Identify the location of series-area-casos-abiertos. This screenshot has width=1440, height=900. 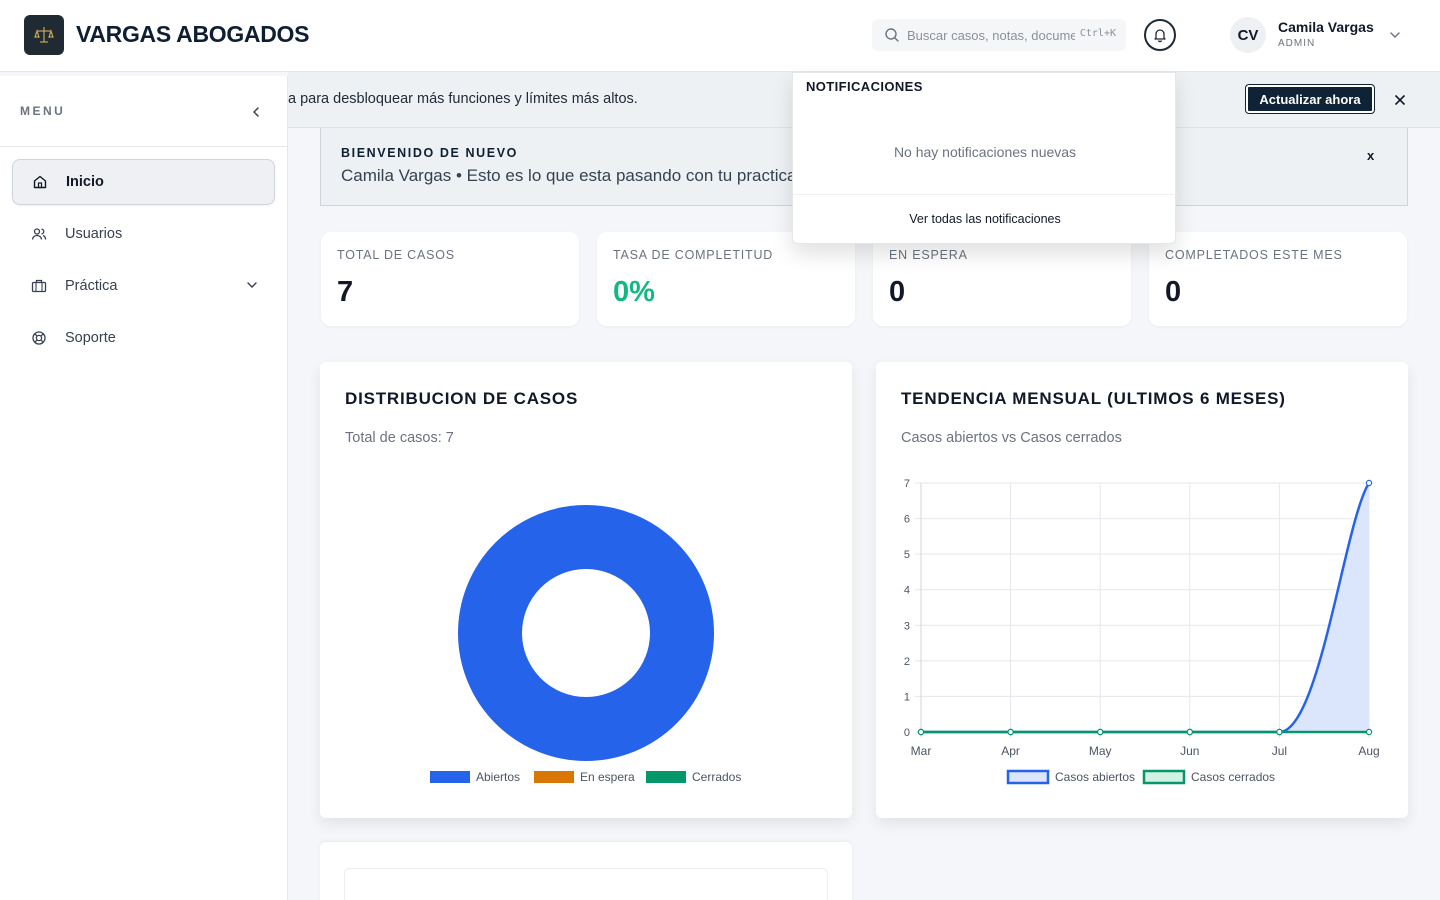
(1145, 607).